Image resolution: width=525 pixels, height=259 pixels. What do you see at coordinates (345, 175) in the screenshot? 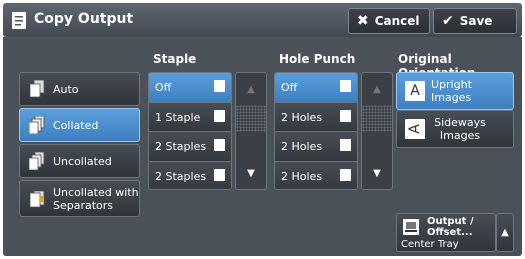
I see `punch-left-icon` at bounding box center [345, 175].